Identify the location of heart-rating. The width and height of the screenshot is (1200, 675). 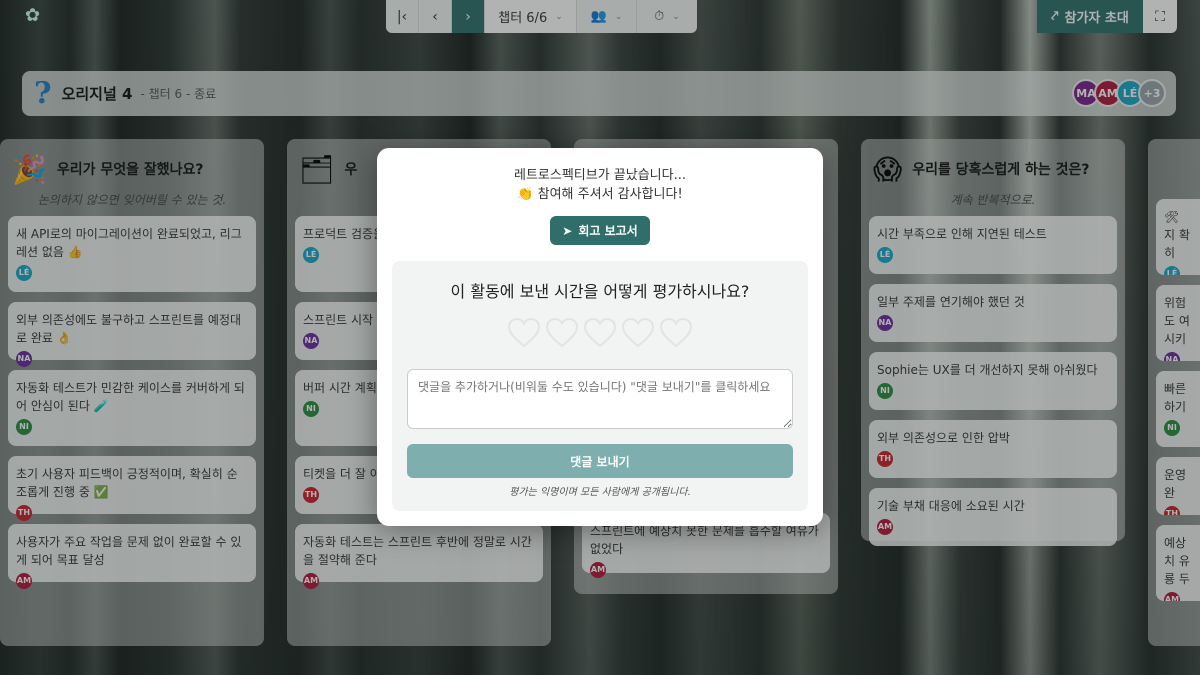
(600, 333).